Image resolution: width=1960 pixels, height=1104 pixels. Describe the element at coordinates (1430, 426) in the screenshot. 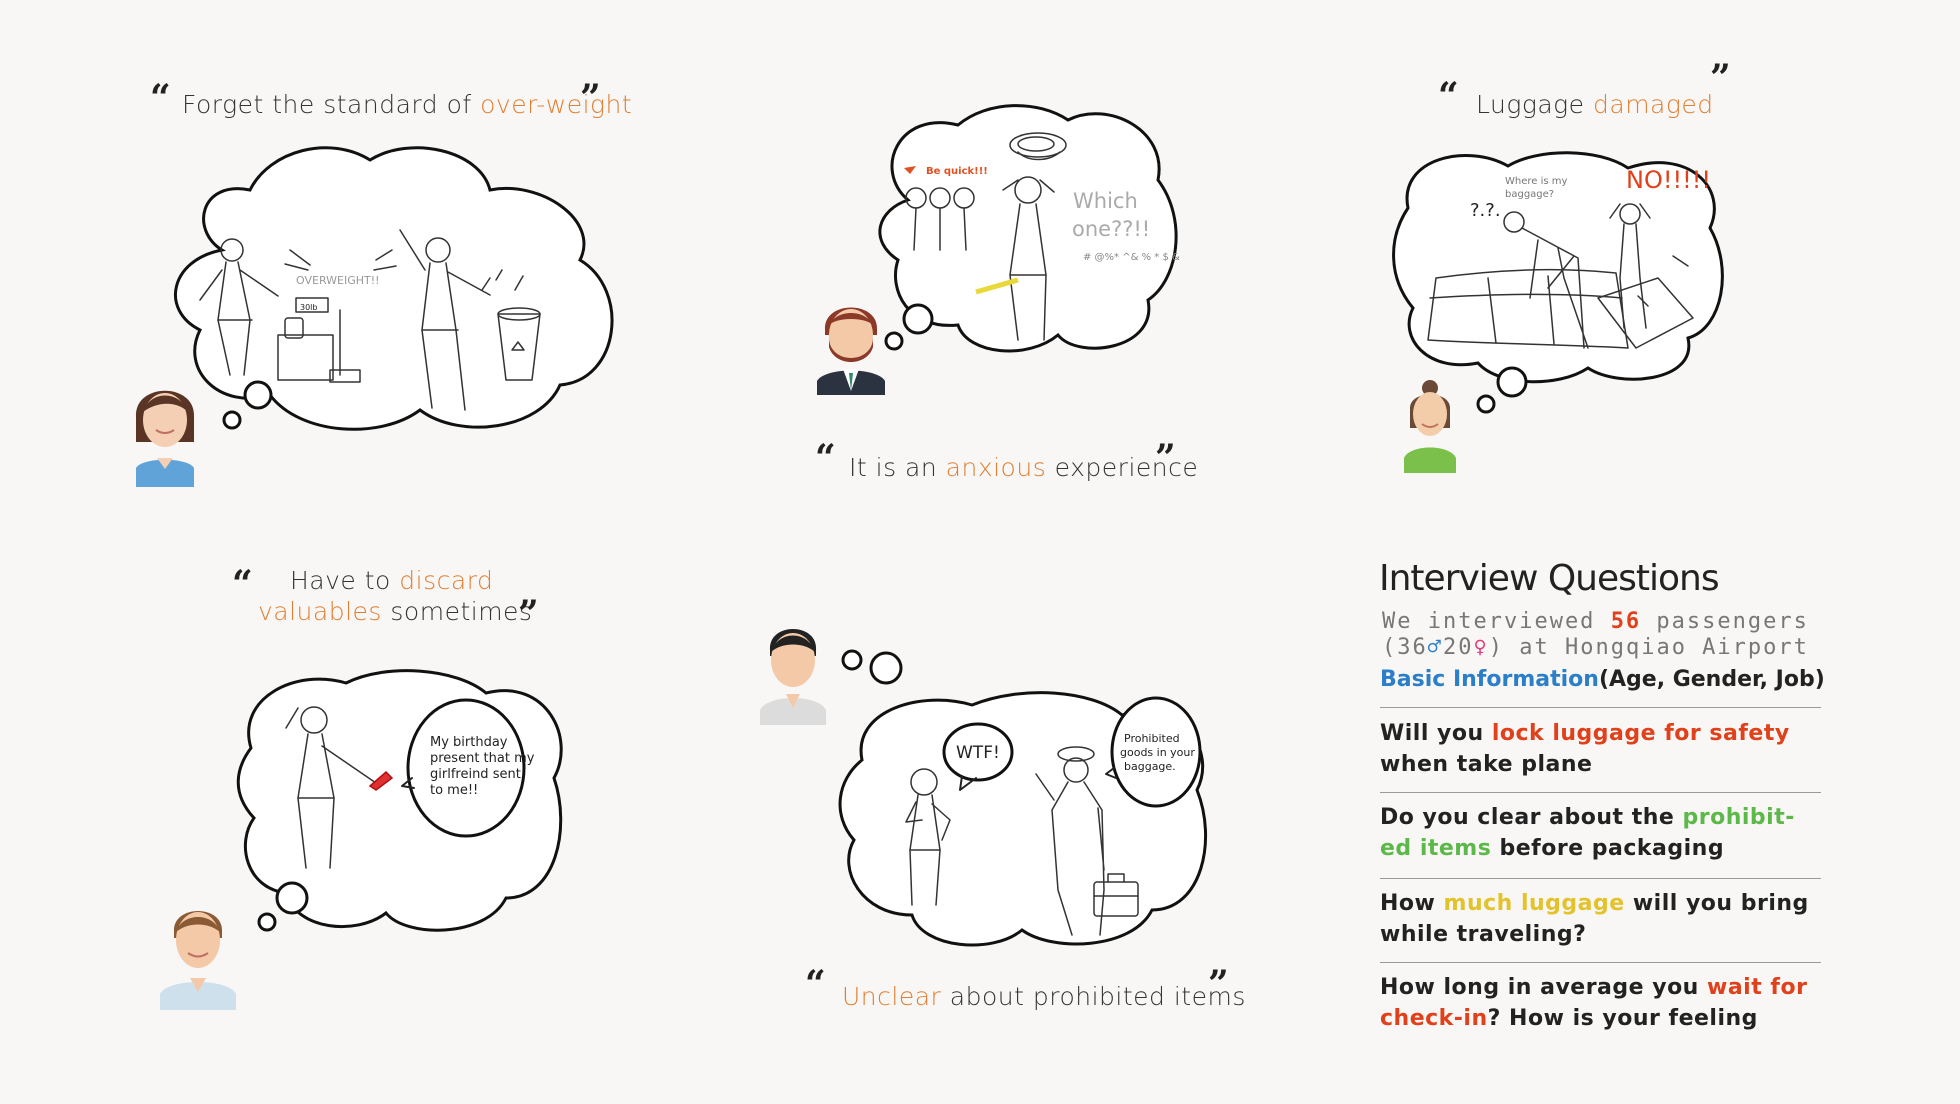

I see `avatar-woman-green` at that location.